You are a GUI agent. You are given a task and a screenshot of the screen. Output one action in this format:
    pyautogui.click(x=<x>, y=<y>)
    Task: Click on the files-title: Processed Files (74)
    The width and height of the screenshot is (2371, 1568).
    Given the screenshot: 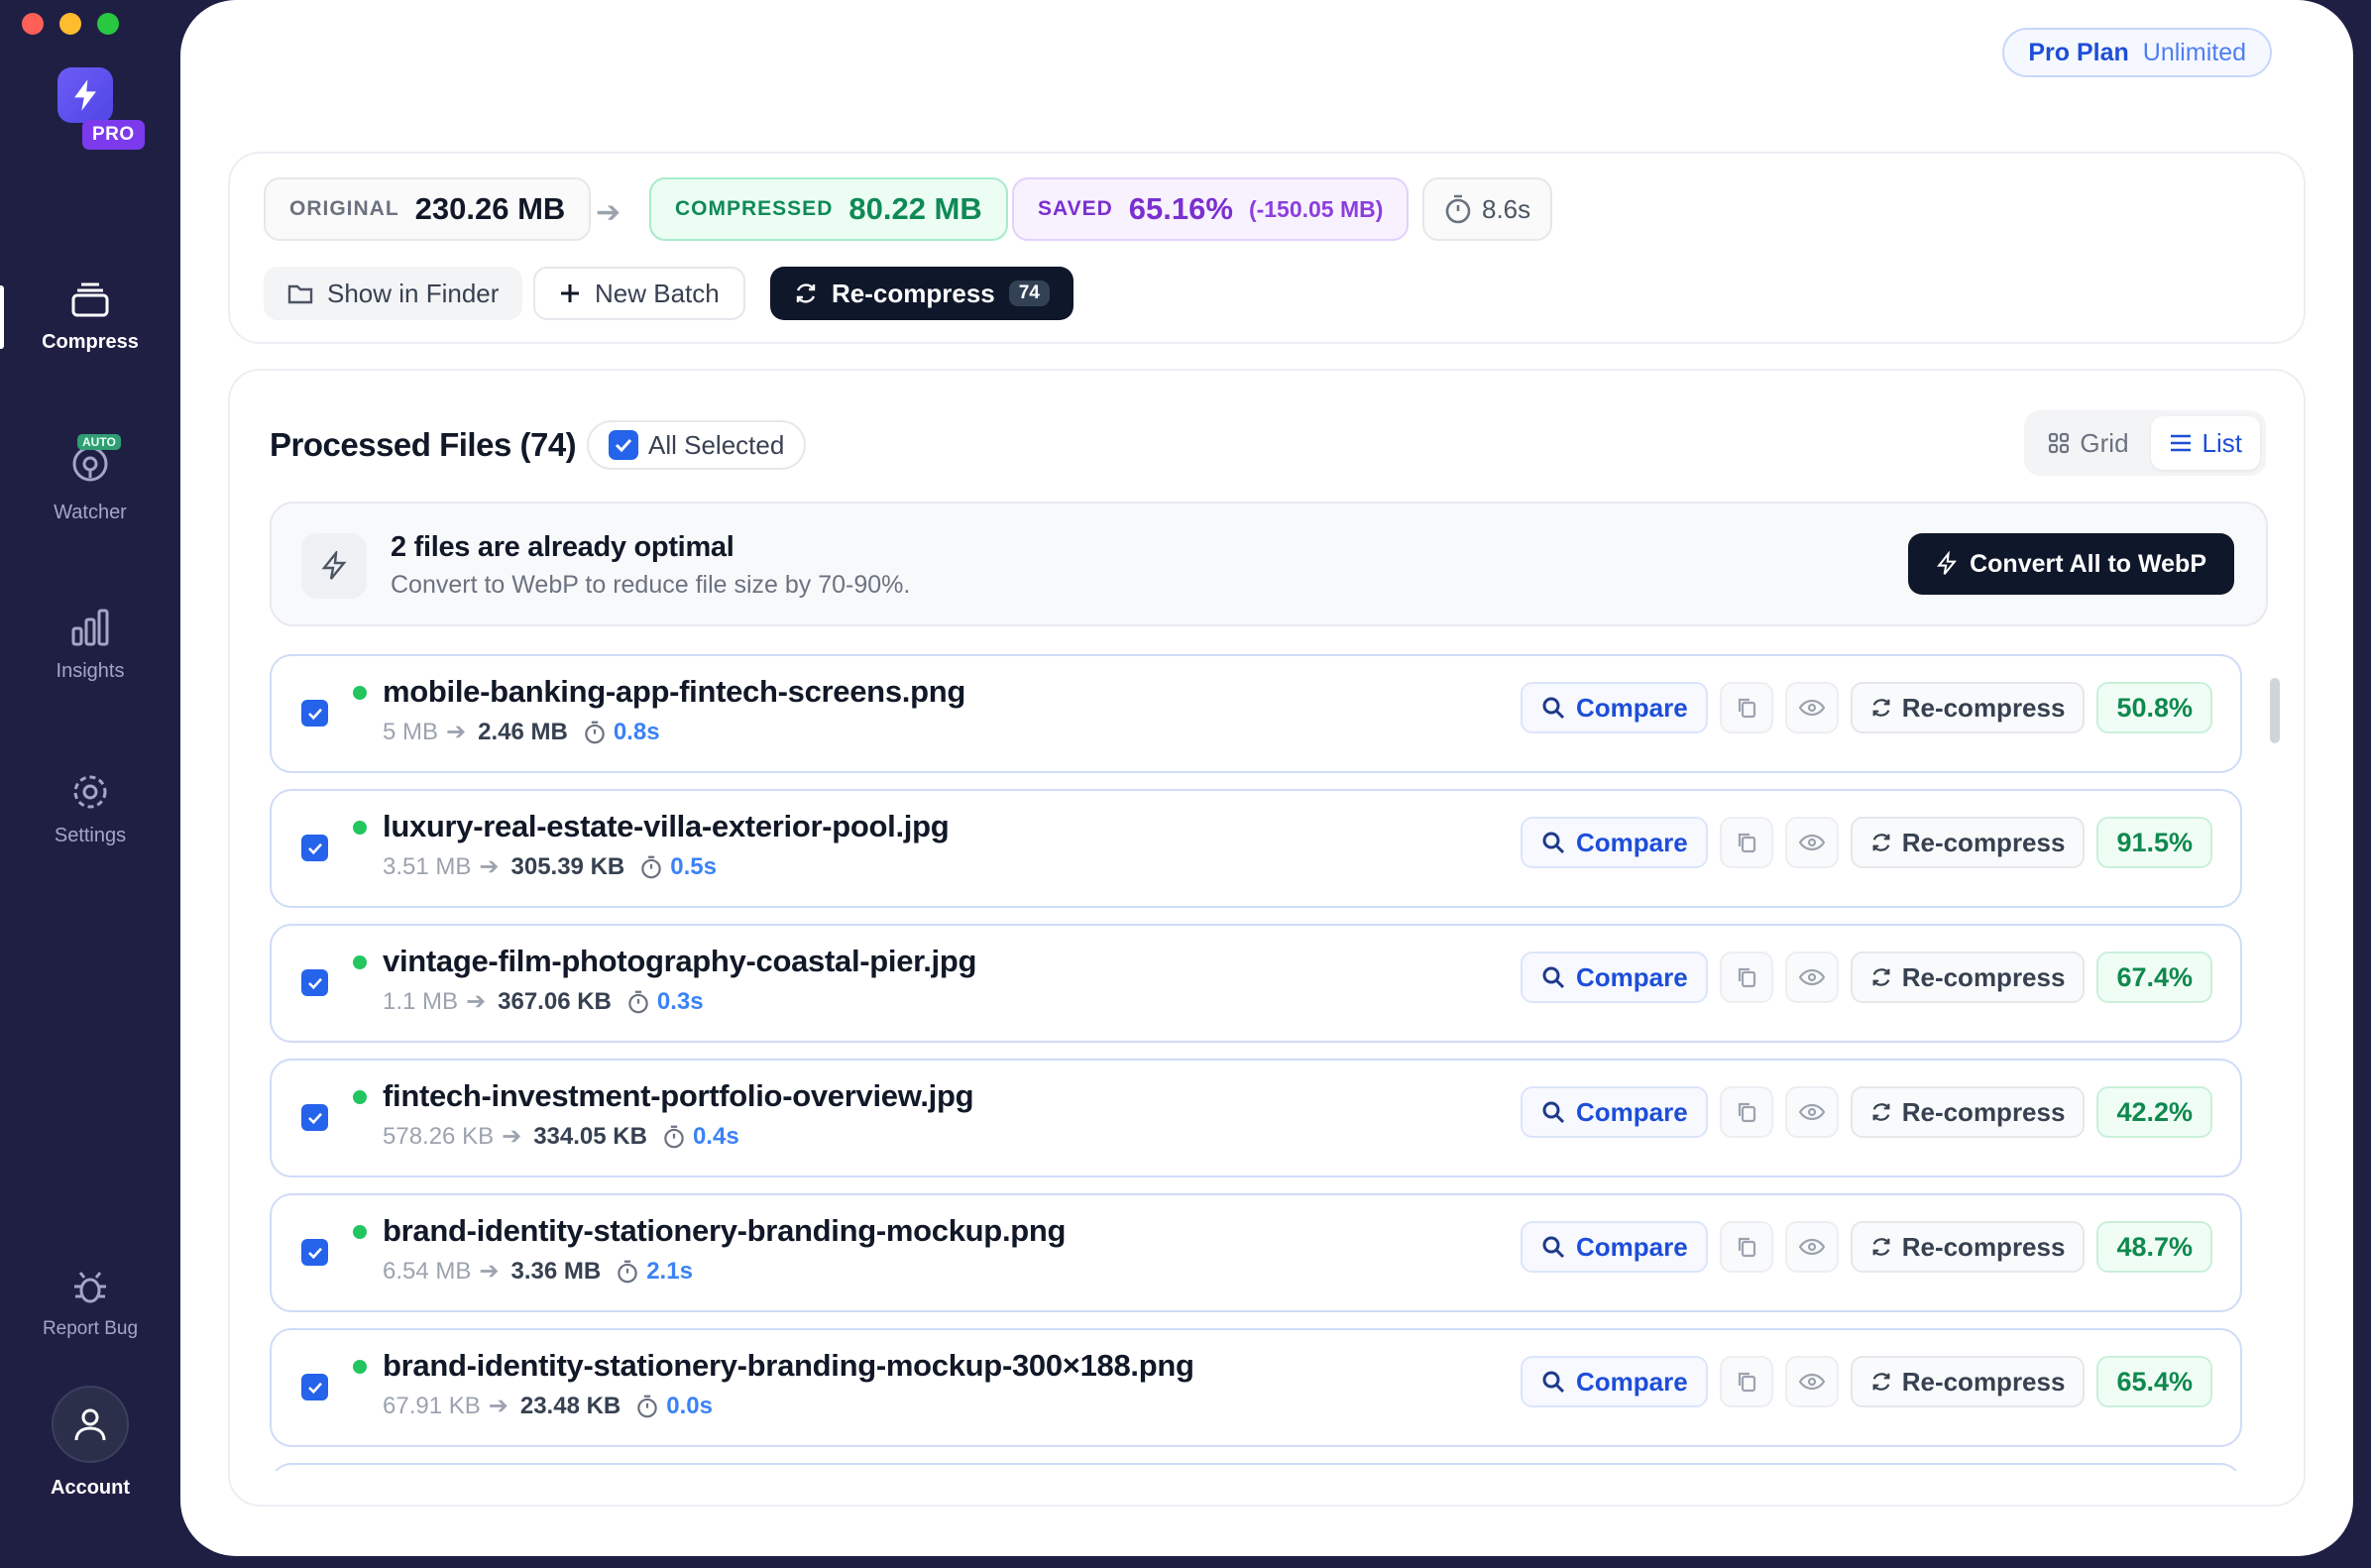 What is the action you would take?
    pyautogui.click(x=424, y=444)
    